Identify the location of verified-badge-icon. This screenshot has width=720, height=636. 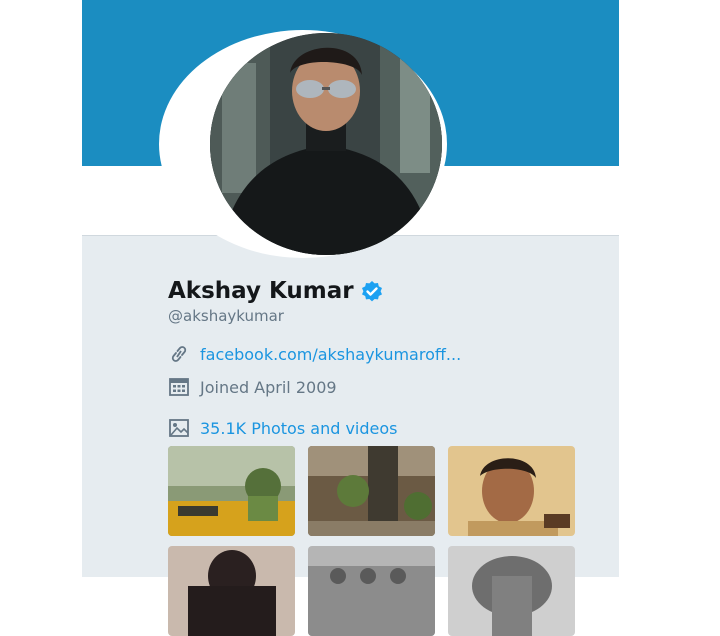
(372, 291).